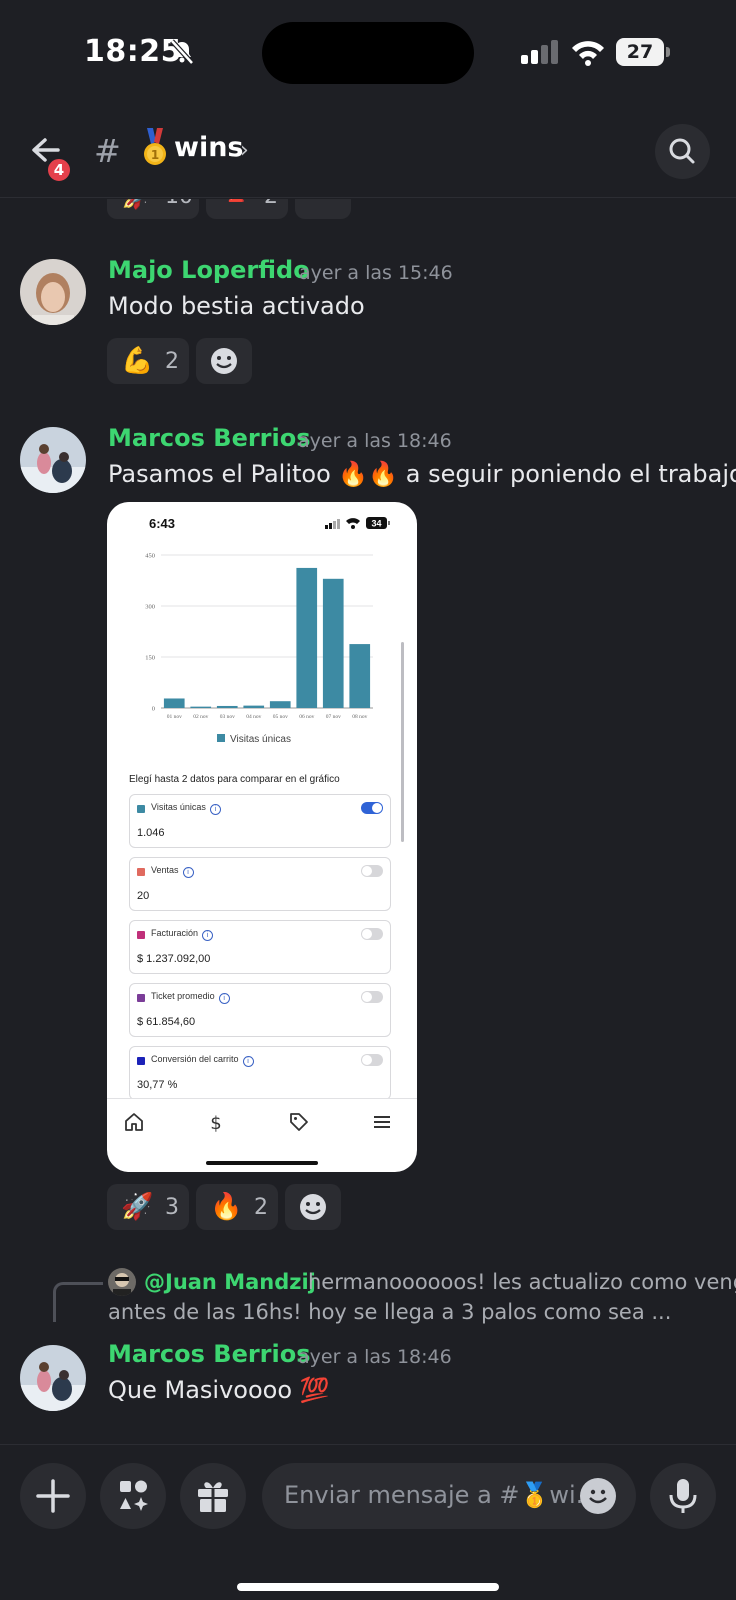  Describe the element at coordinates (260, 884) in the screenshot. I see `metric-card-ventas: Ventas i 20` at that location.